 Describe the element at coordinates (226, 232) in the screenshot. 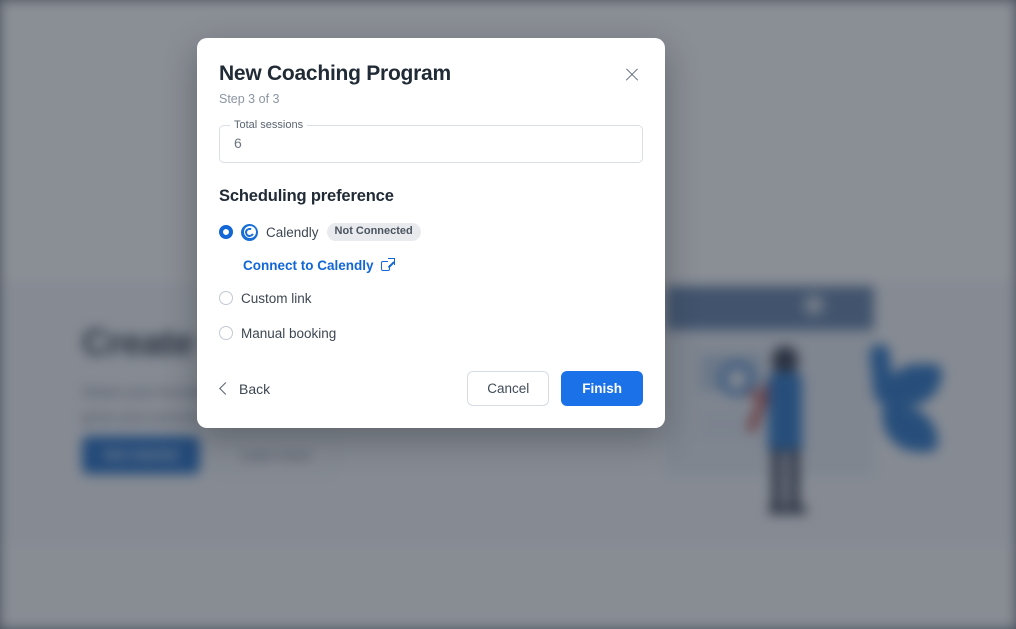

I see `radio-calendly-control` at that location.